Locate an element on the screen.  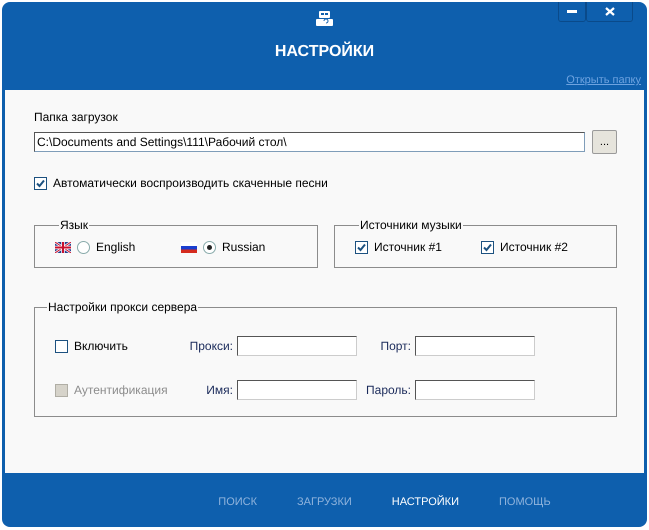
radio-dot-icon is located at coordinates (209, 247).